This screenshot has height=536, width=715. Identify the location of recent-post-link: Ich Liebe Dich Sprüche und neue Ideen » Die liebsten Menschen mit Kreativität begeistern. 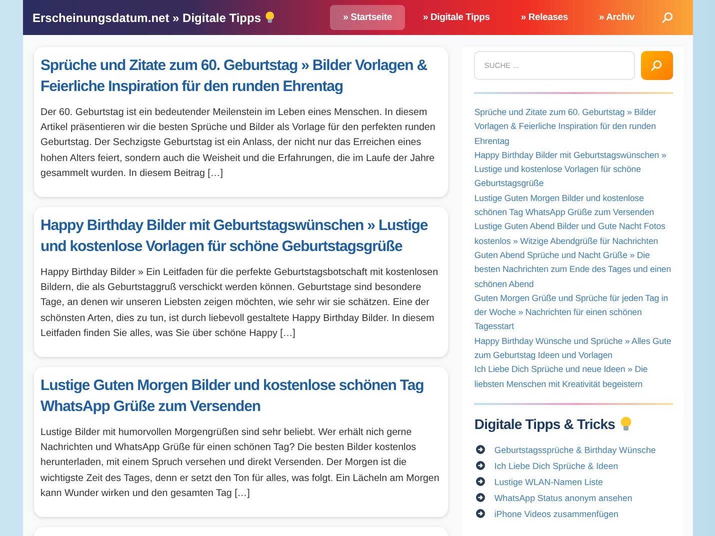
(573, 376).